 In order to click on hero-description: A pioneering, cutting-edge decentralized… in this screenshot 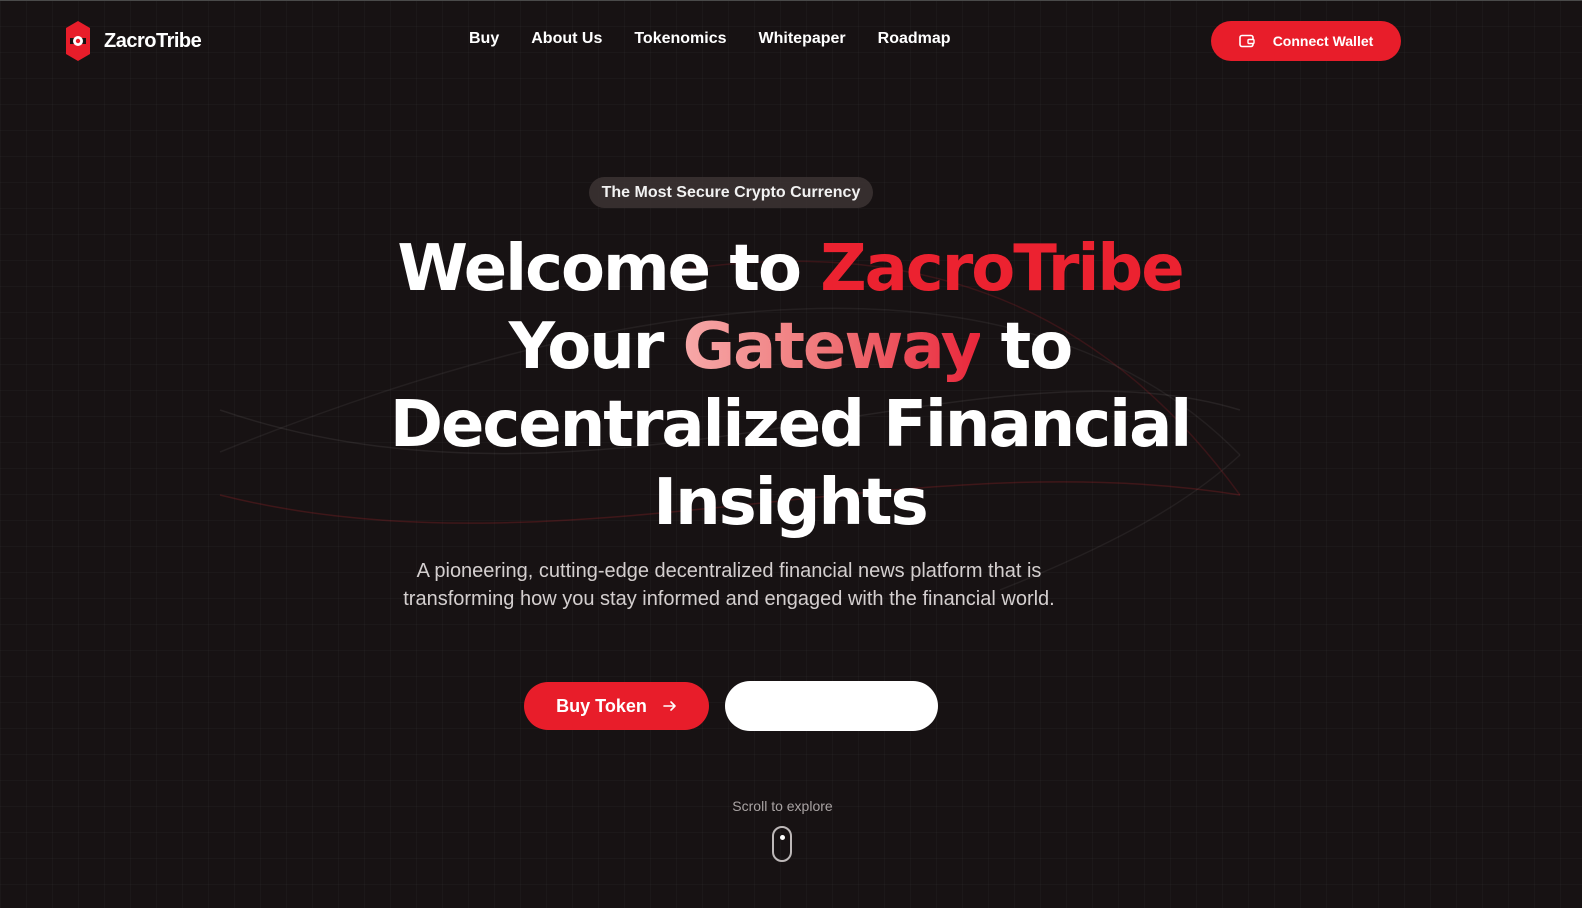, I will do `click(729, 585)`.